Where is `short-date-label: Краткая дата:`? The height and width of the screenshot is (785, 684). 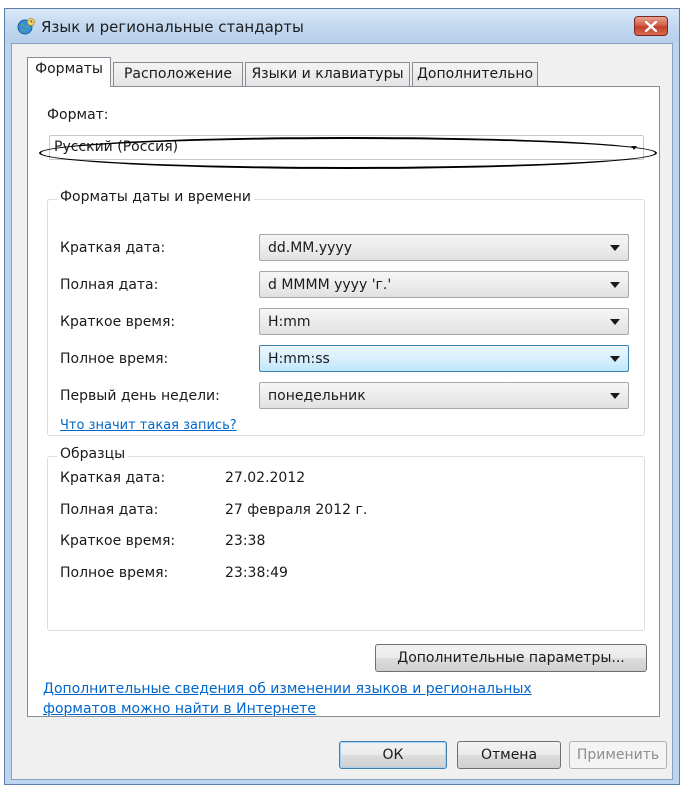 short-date-label: Краткая дата: is located at coordinates (113, 248).